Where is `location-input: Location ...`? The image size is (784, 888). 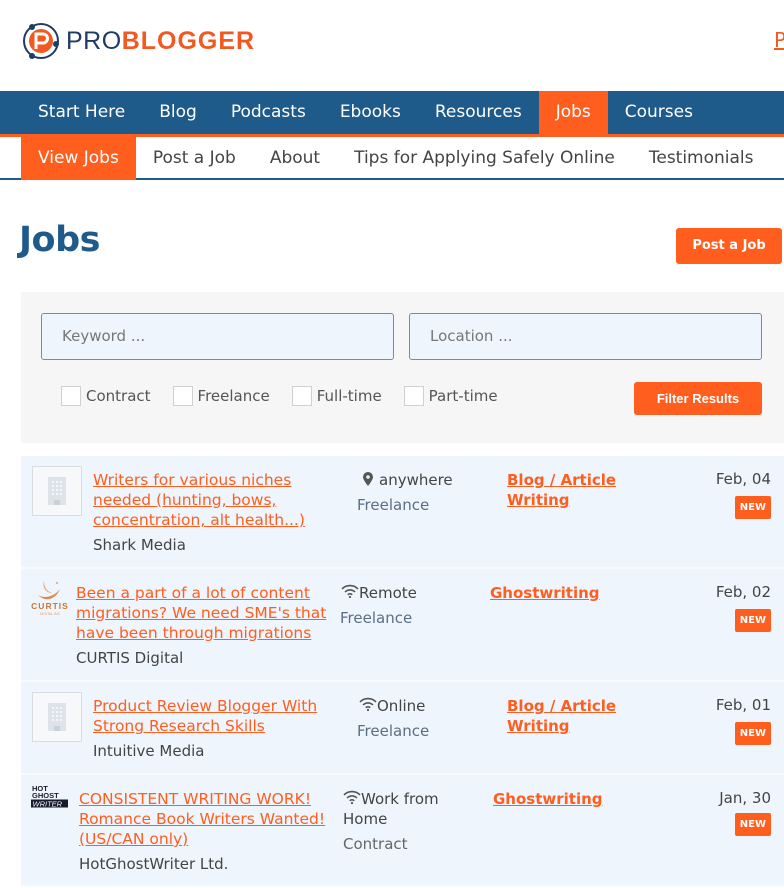
location-input: Location ... is located at coordinates (585, 336).